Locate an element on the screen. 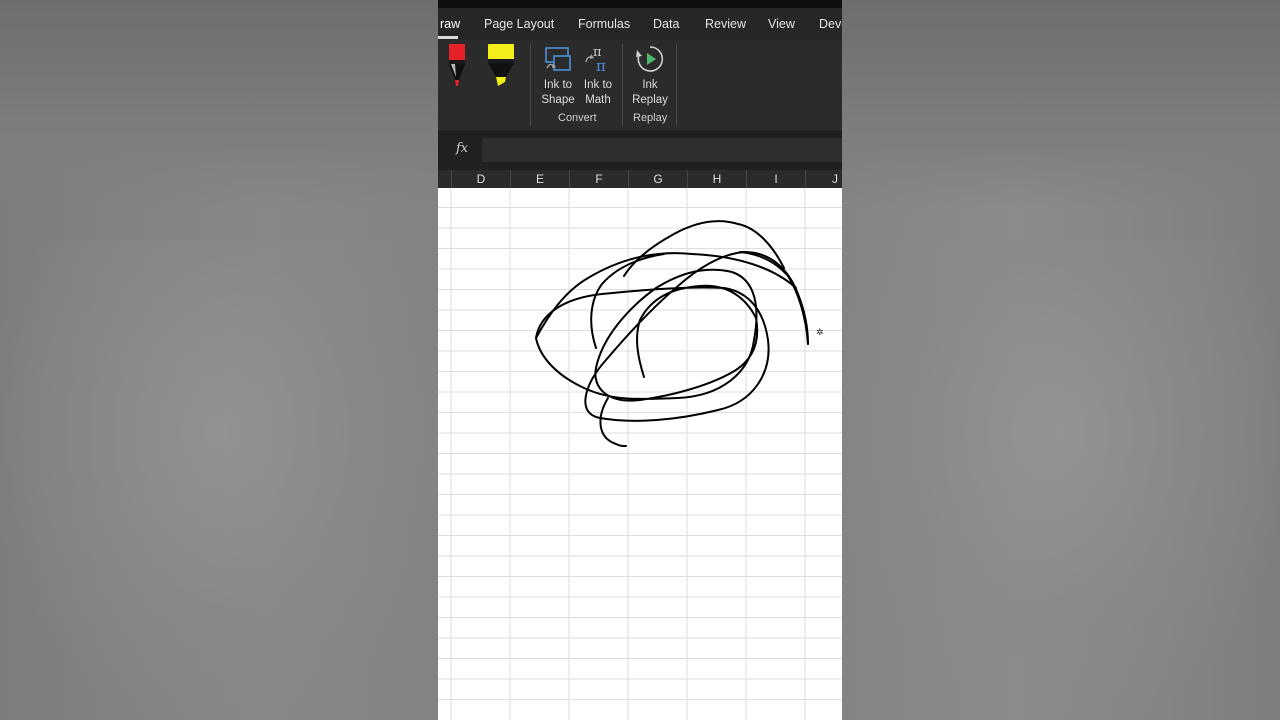  pen-cursor-icon: ✲ is located at coordinates (820, 332).